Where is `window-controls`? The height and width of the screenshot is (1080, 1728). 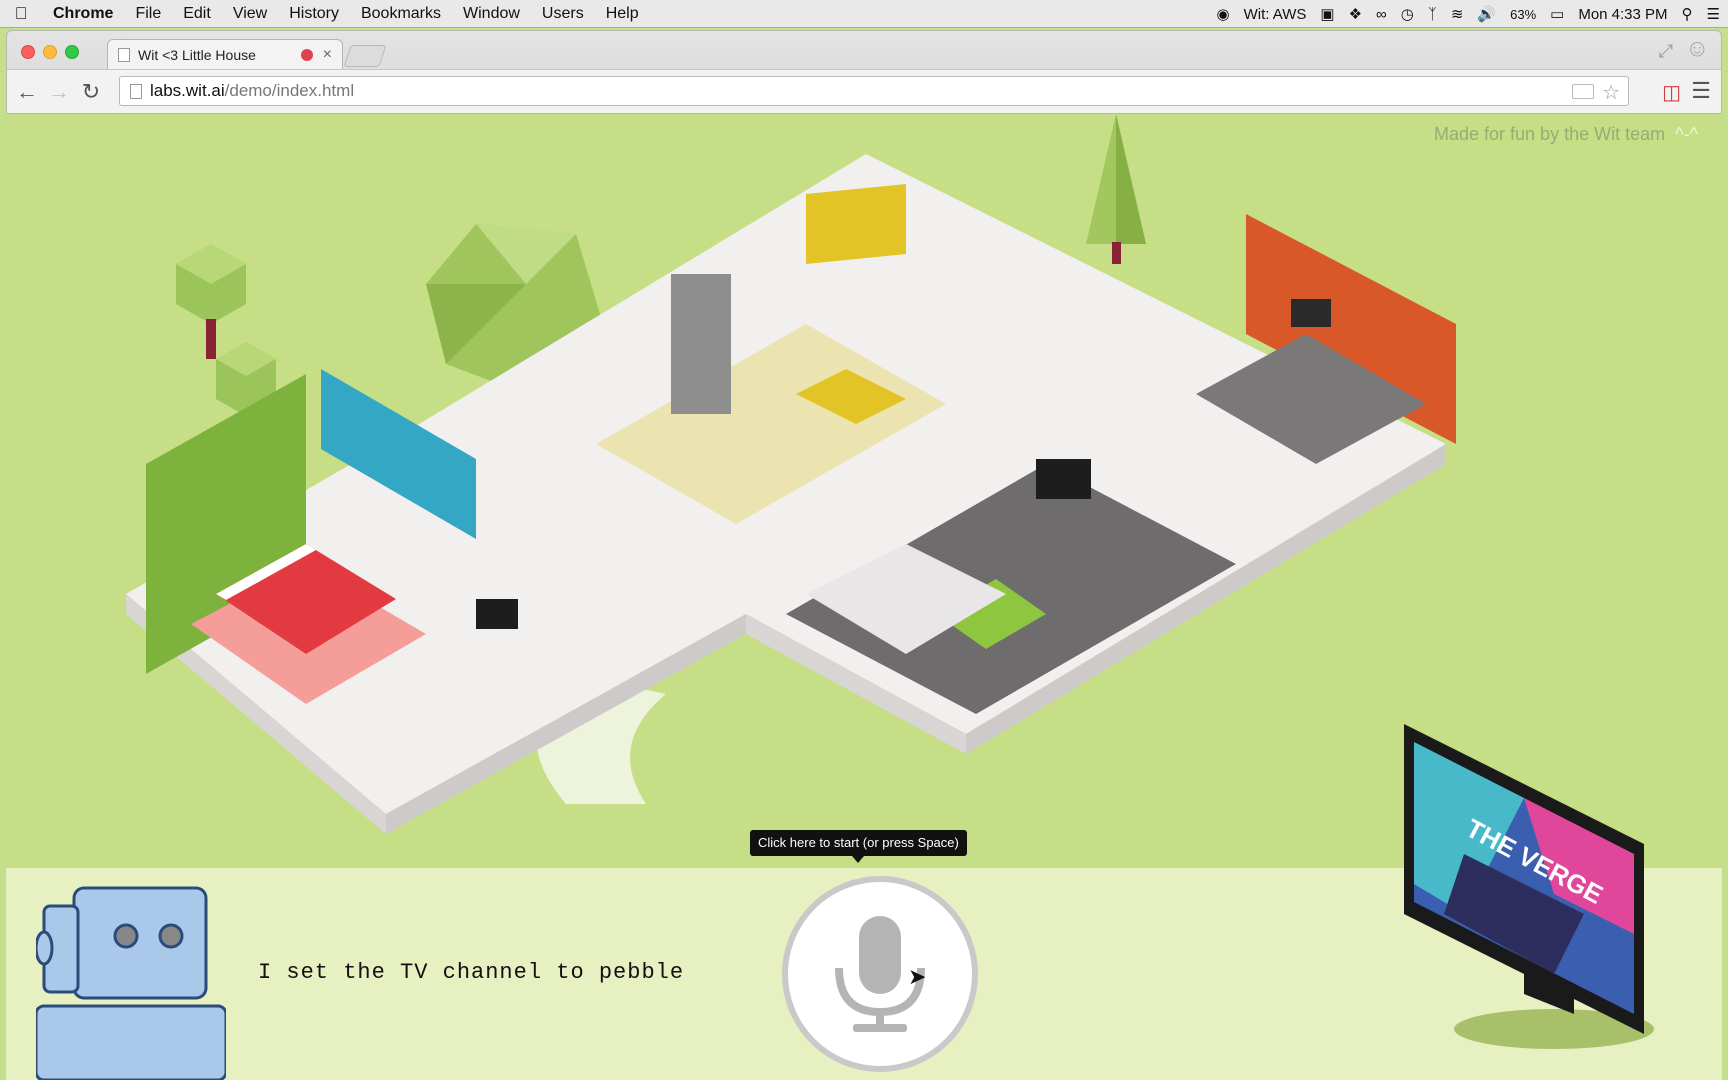
window-controls is located at coordinates (50, 52).